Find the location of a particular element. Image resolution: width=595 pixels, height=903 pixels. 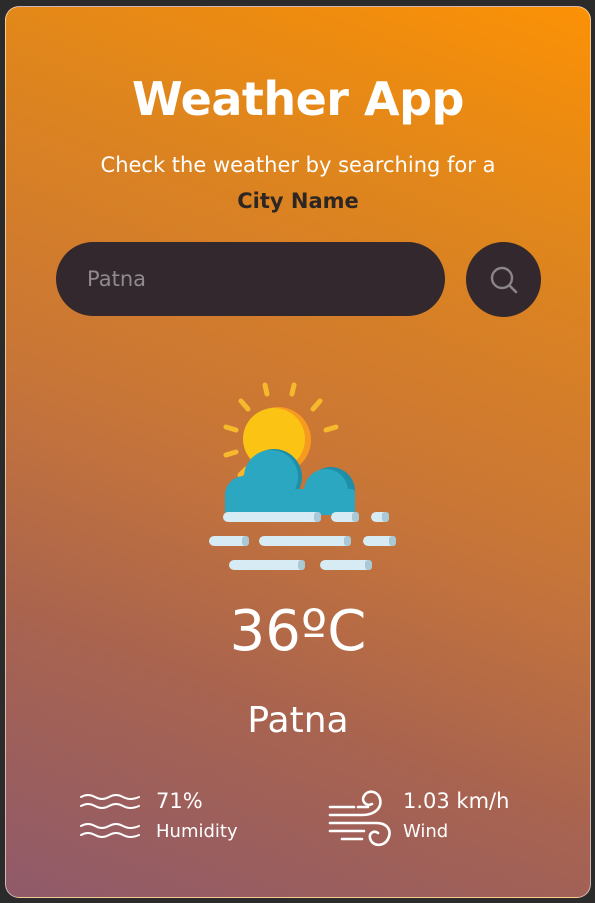

humidity-label: Humidity is located at coordinates (197, 831).